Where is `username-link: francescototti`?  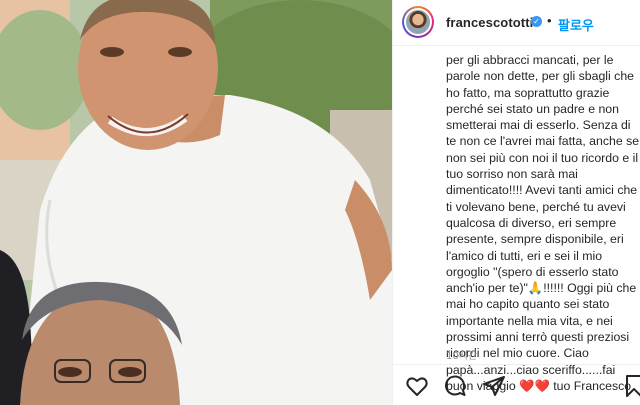
username-link: francescototti is located at coordinates (489, 22).